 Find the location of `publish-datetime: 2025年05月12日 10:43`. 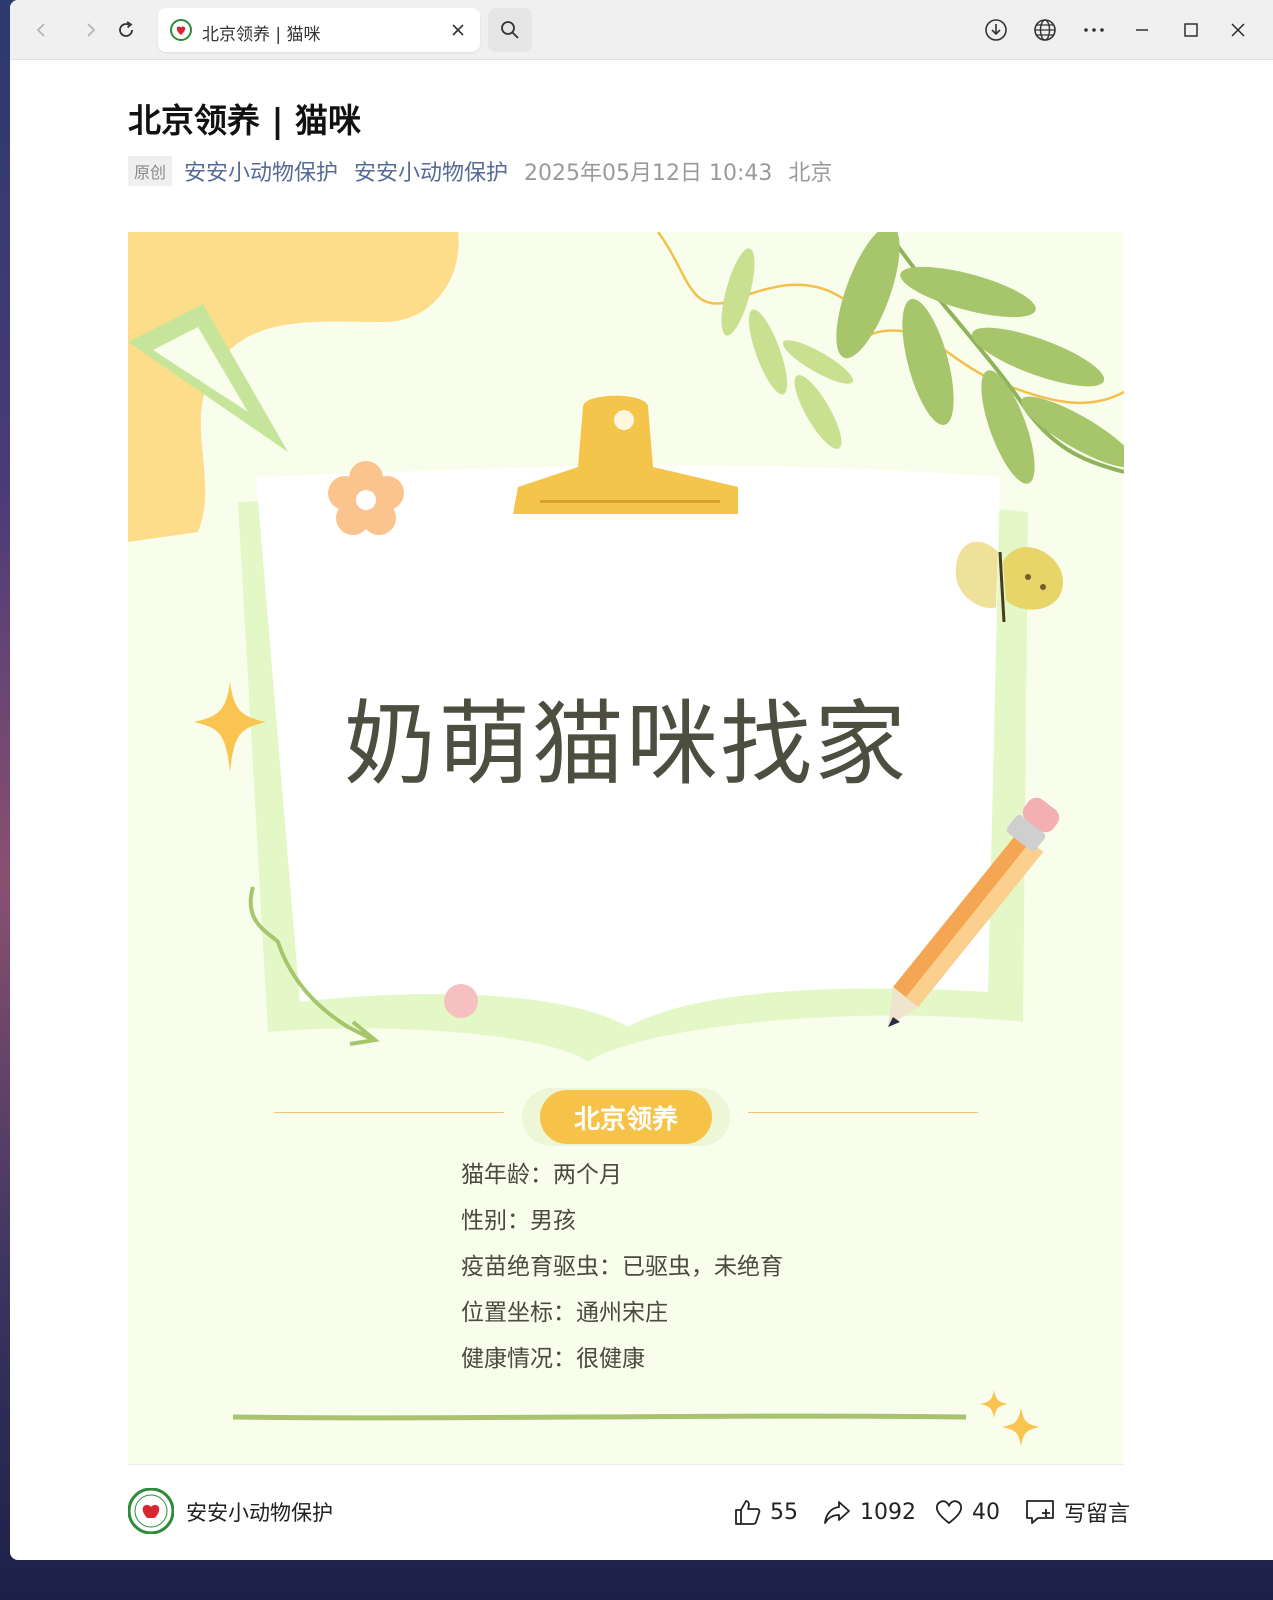

publish-datetime: 2025年05月12日 10:43 is located at coordinates (648, 173).